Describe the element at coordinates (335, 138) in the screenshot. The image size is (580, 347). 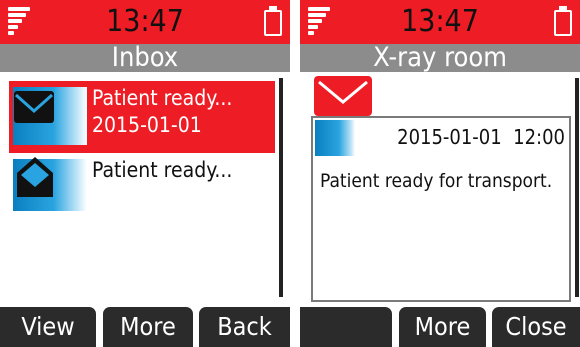
I see `message-thumbnail` at that location.